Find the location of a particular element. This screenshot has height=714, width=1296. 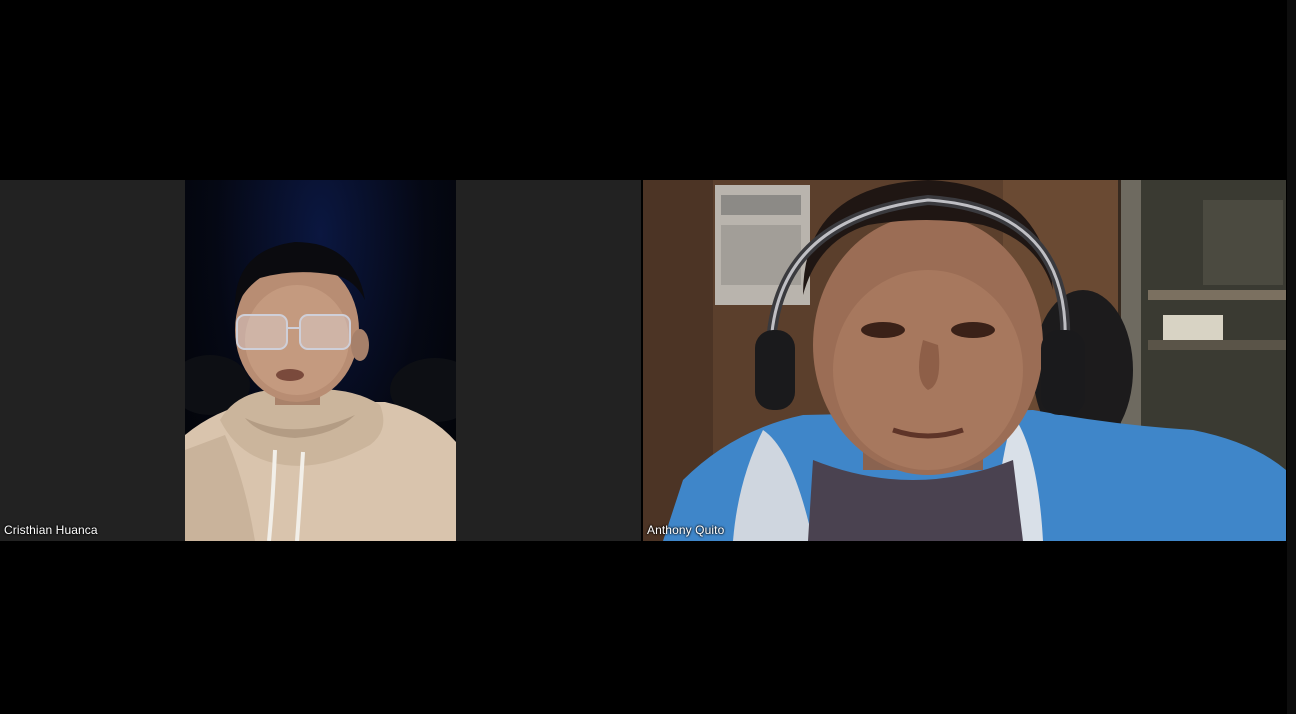

participant-name-label: Cristhian Huanca is located at coordinates (51, 530).